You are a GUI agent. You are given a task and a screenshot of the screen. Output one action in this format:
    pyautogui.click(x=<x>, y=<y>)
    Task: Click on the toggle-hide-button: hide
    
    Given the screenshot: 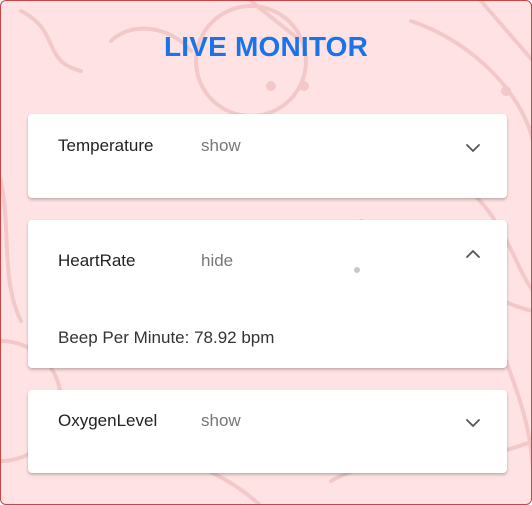 What is the action you would take?
    pyautogui.click(x=217, y=261)
    